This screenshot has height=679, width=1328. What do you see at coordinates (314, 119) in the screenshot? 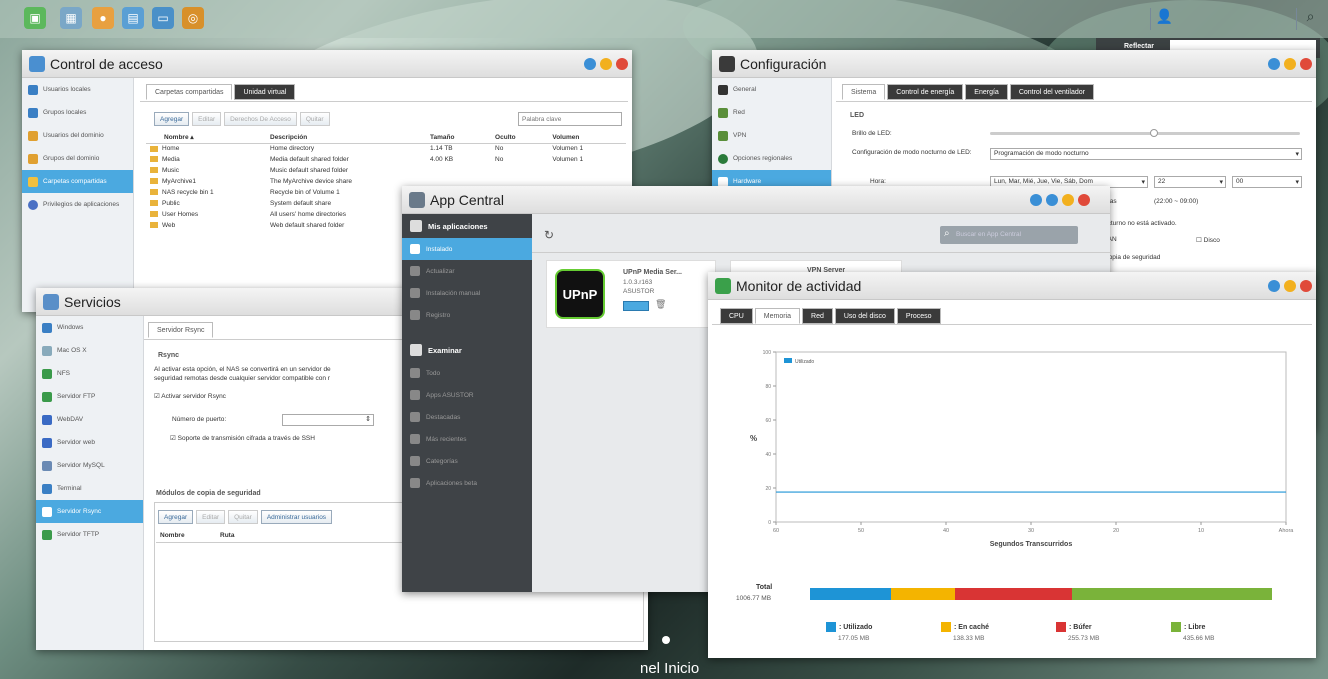
I see `remove-button: Quitar` at bounding box center [314, 119].